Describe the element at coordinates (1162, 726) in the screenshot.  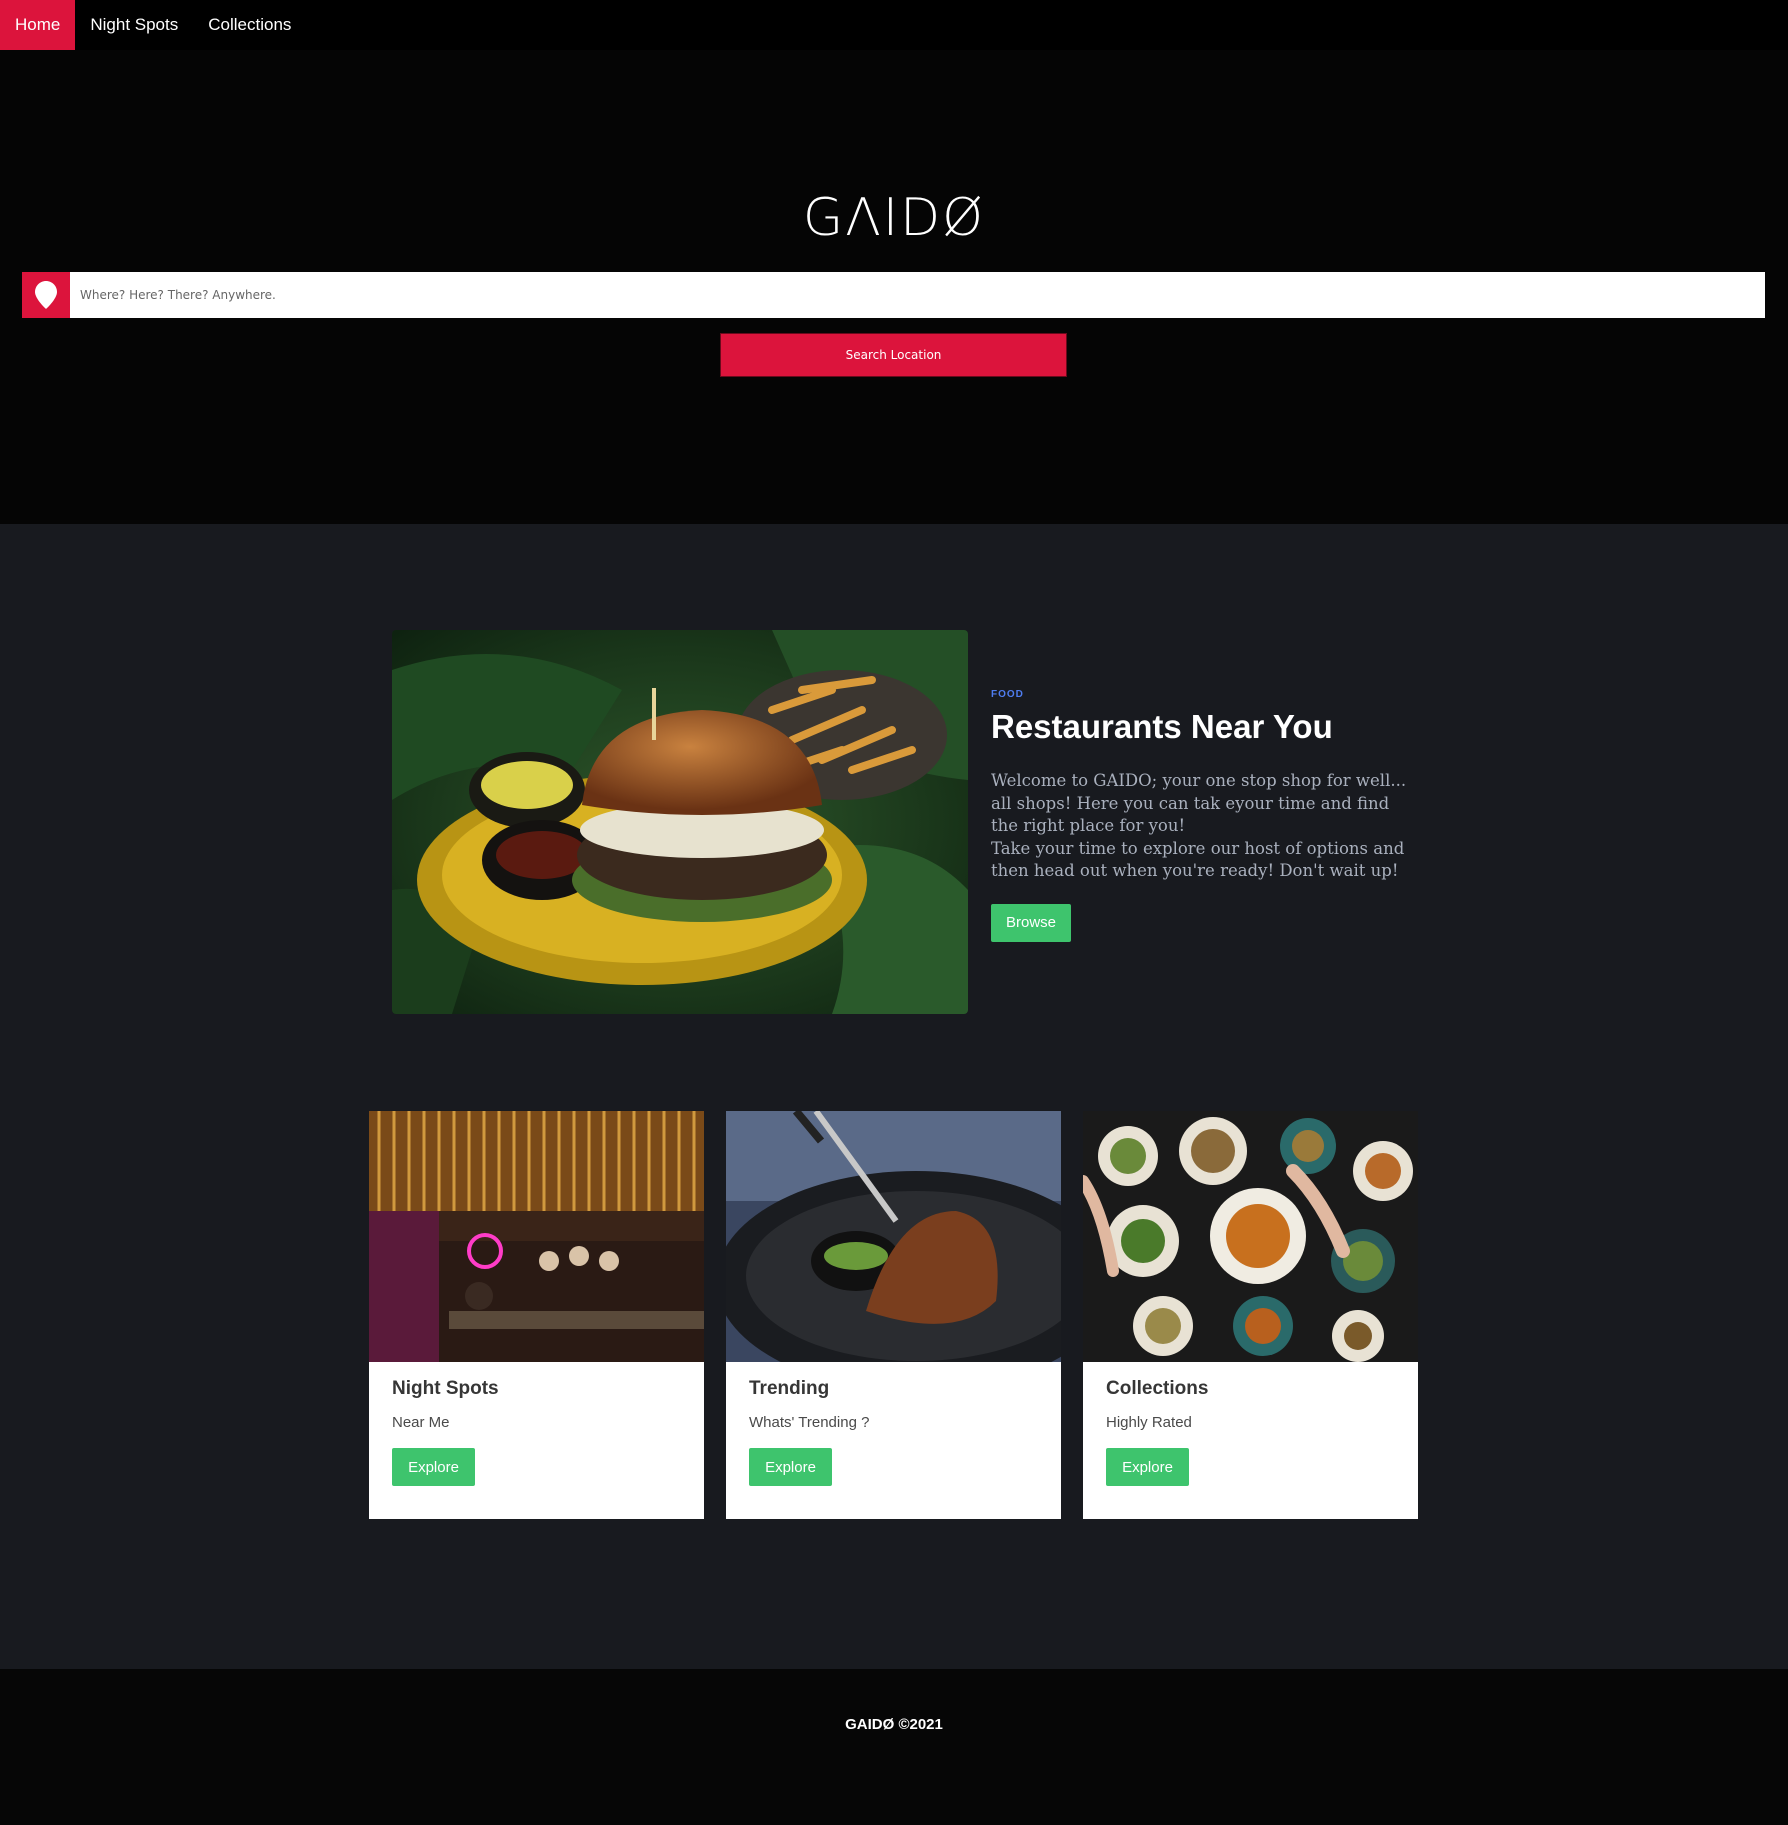
I see `feature-title: Restaurants Near You` at that location.